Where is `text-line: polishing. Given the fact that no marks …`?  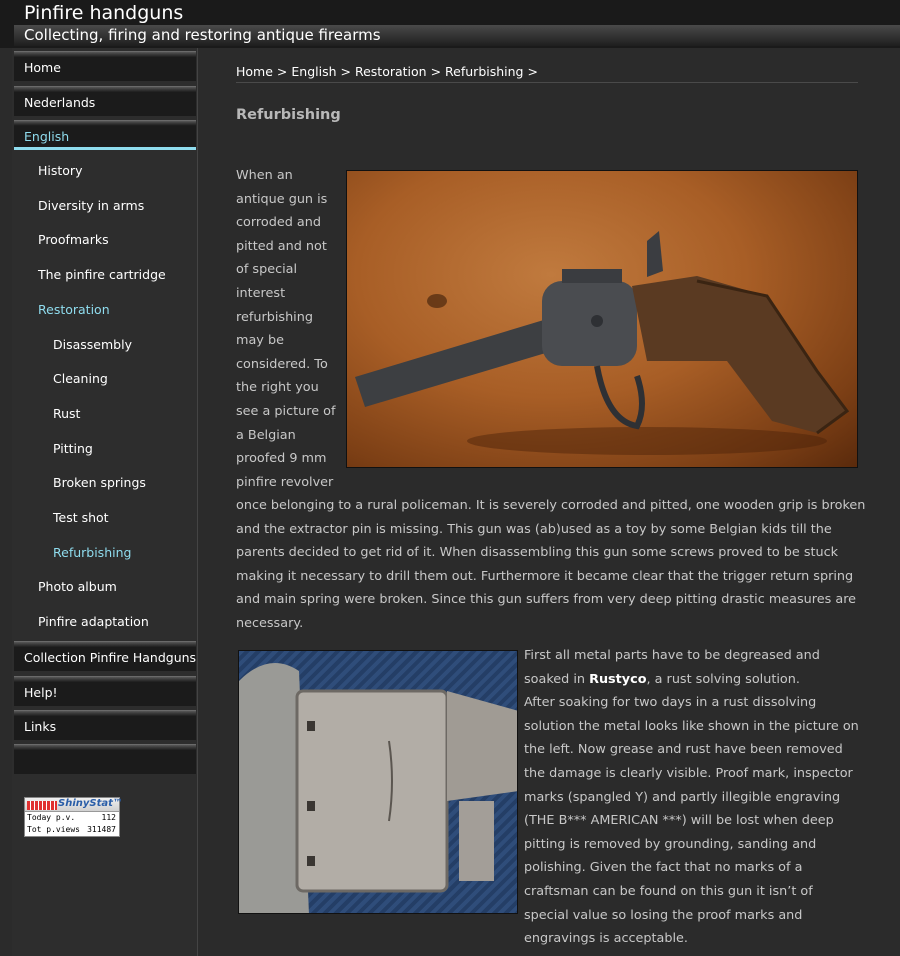 text-line: polishing. Given the fact that no marks … is located at coordinates (663, 868).